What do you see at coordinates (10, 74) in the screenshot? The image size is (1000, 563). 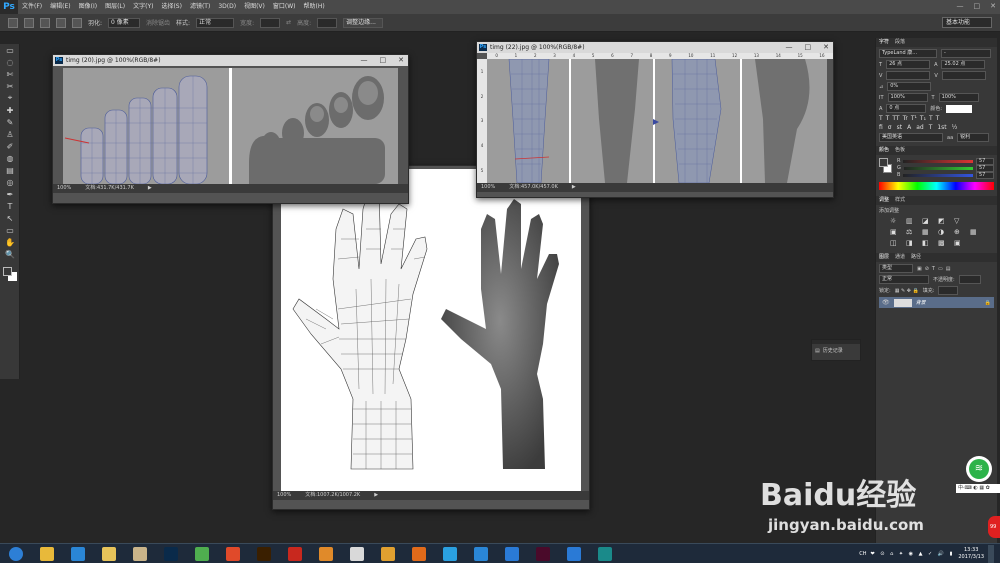 I see `tool-2-icon: ✄` at bounding box center [10, 74].